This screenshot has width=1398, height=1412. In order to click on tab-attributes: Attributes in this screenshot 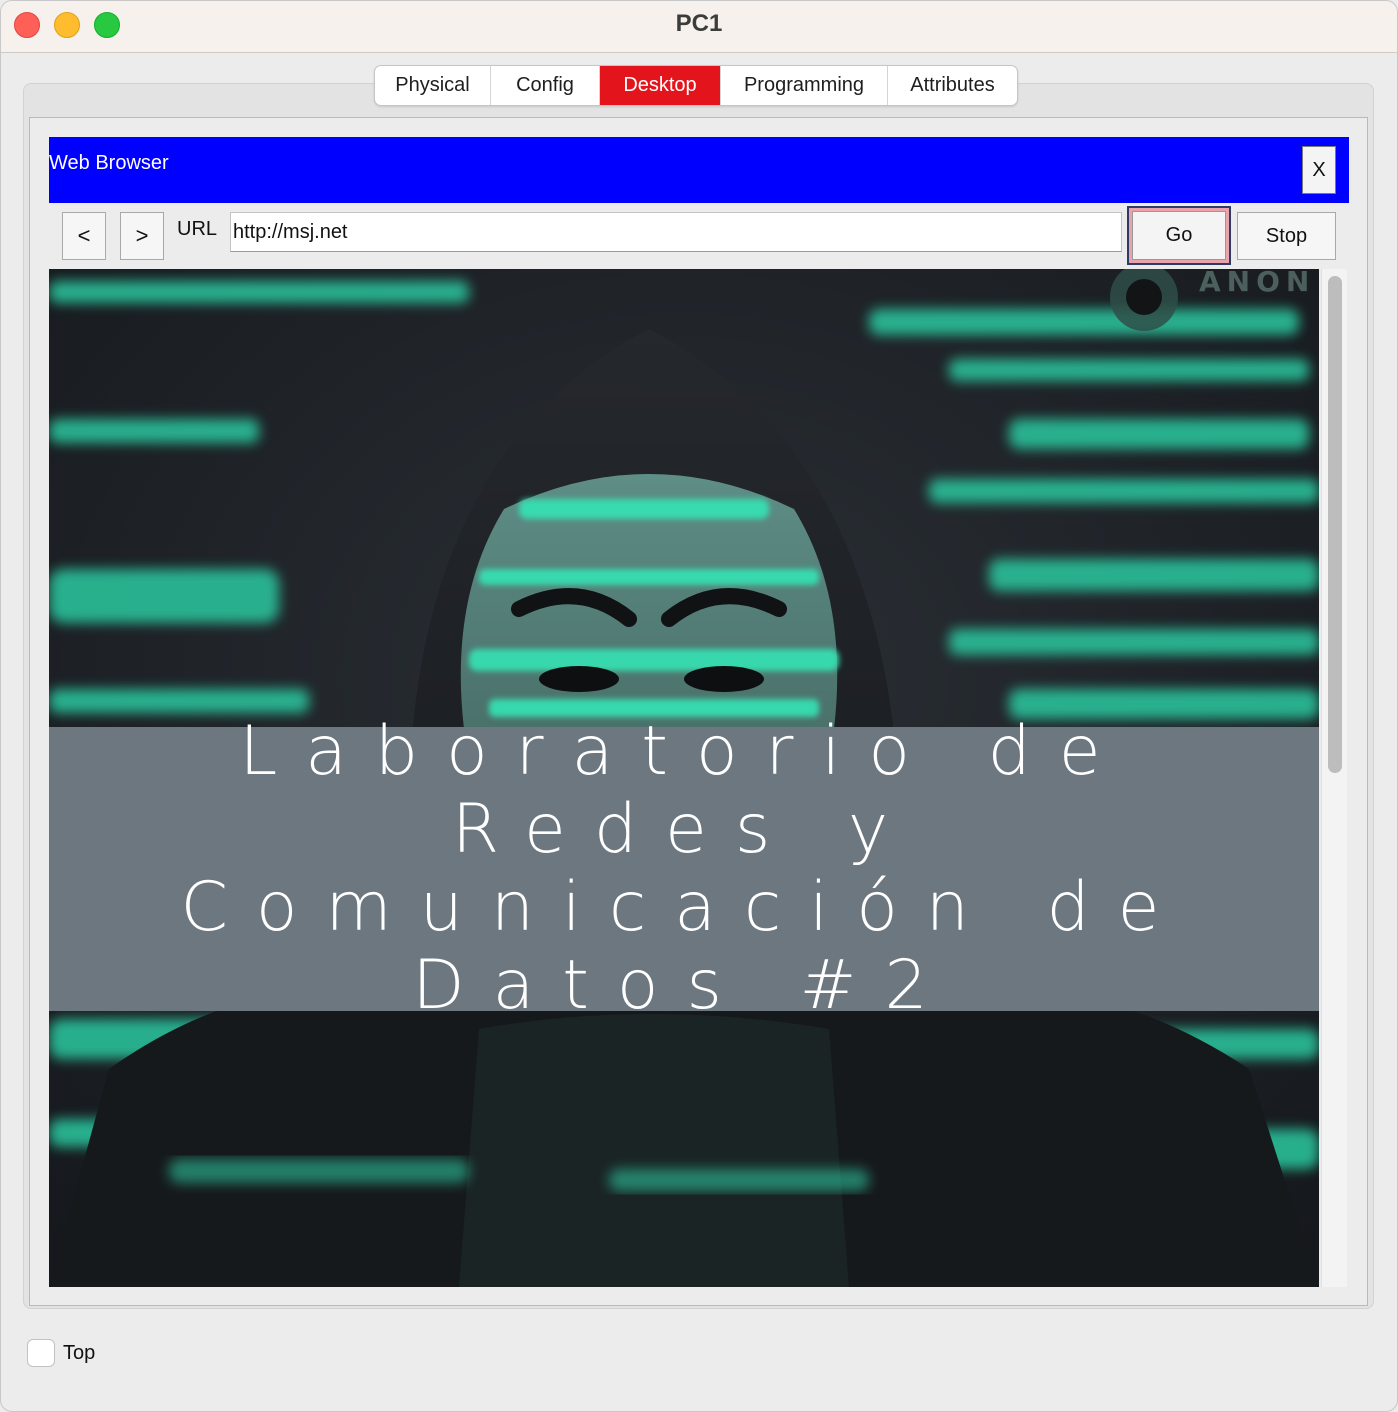, I will do `click(952, 85)`.